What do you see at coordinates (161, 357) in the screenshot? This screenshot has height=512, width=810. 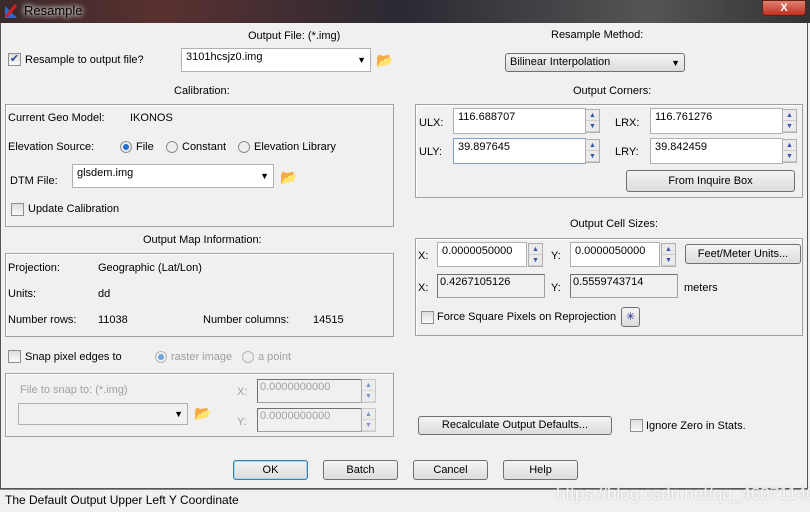 I see `radio-raster-image` at bounding box center [161, 357].